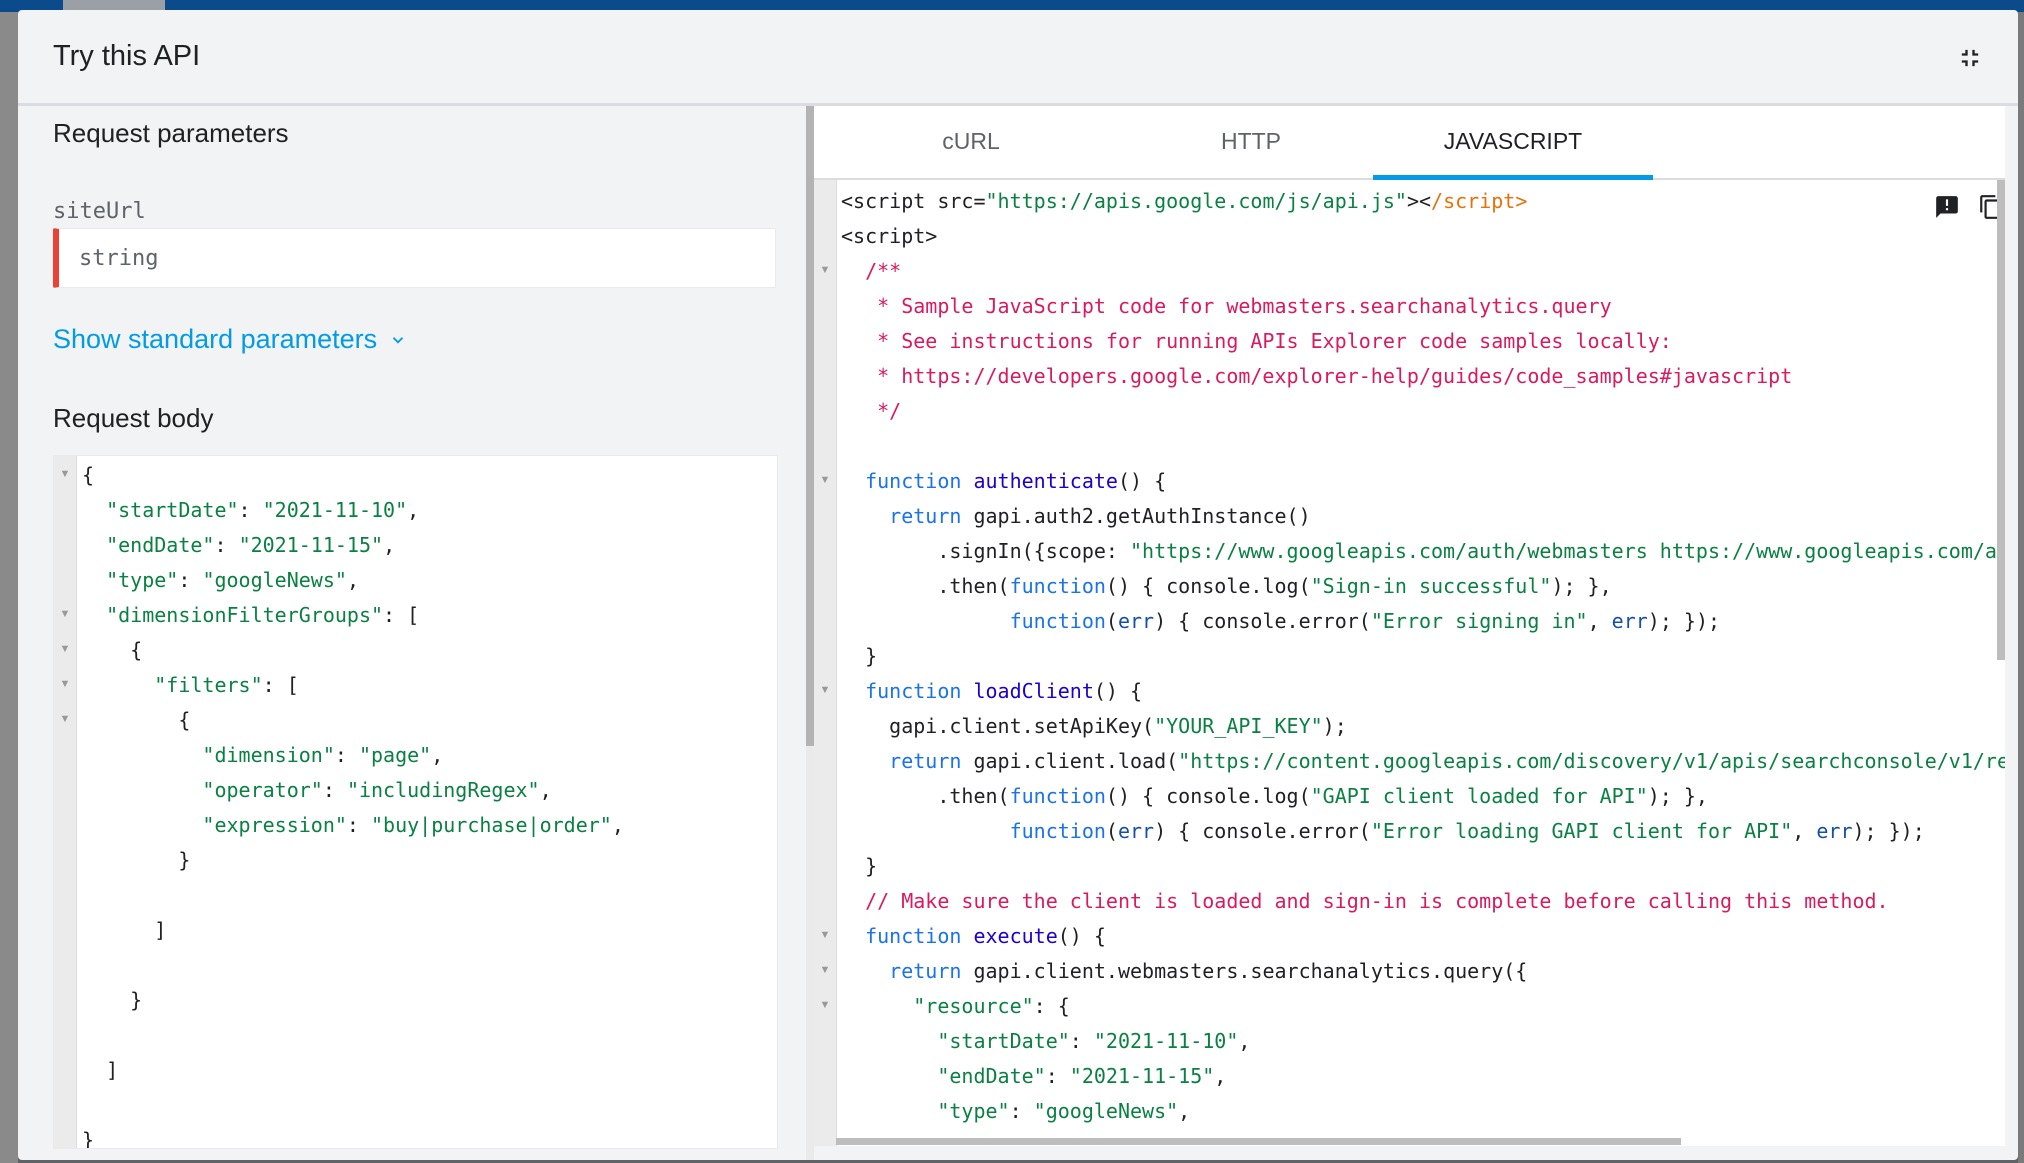  I want to click on tab-javascript: JAVASCRIPT, so click(1513, 143).